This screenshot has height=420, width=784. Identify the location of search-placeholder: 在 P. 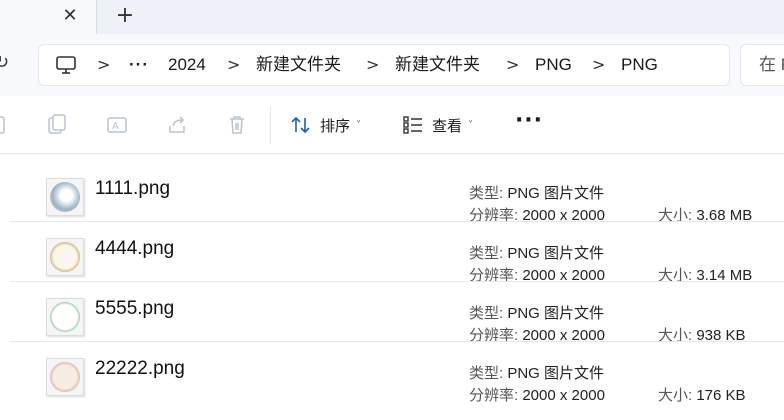
(771, 64).